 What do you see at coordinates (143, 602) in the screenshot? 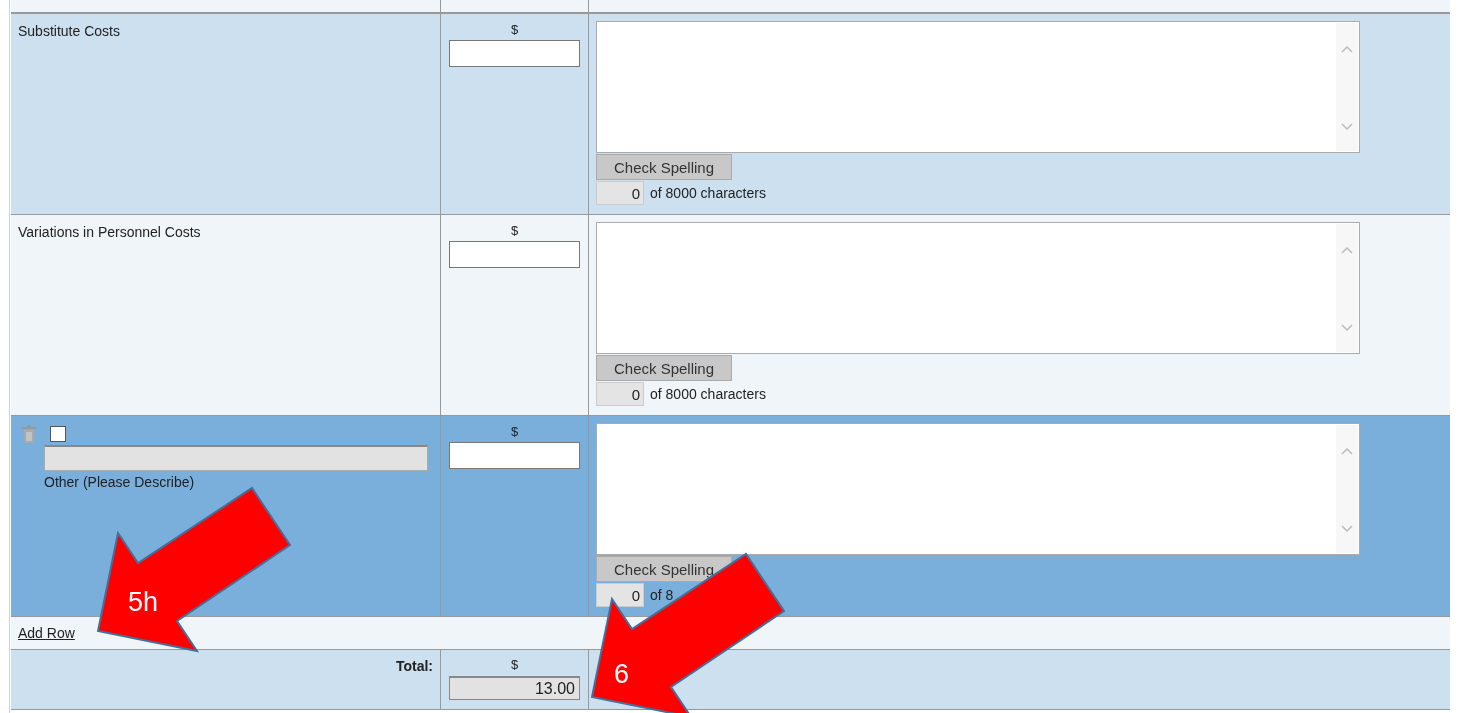
I see `annotation-label: 5h` at bounding box center [143, 602].